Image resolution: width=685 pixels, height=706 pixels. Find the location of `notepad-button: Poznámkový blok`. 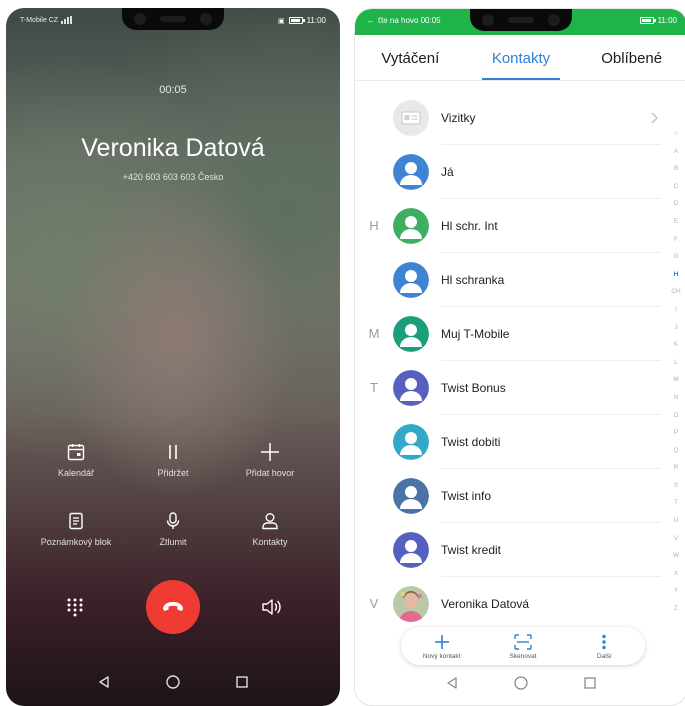

notepad-button: Poznámkový blok is located at coordinates (76, 528).